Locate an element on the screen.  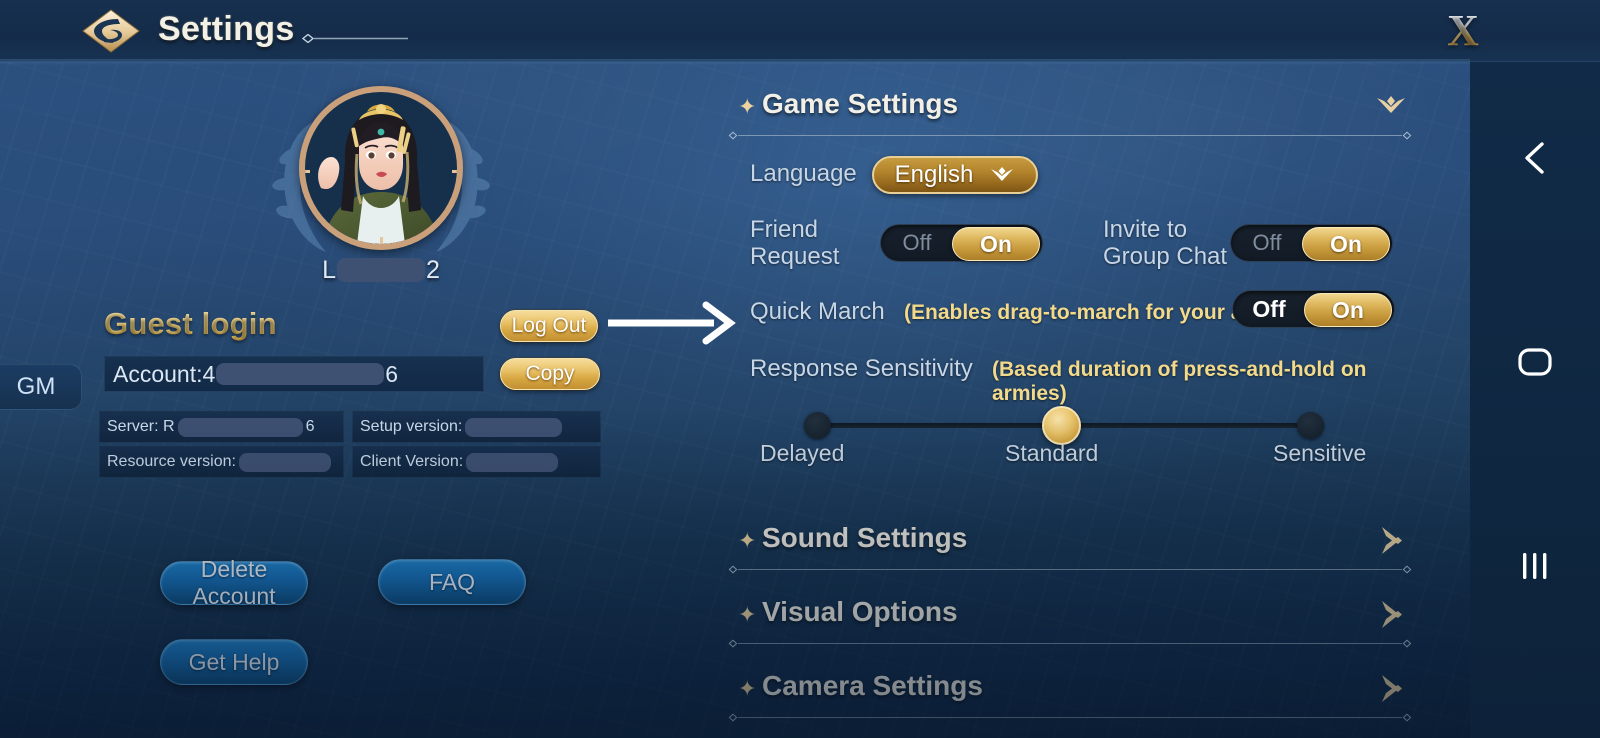
quick-march-label: Quick March is located at coordinates (817, 311).